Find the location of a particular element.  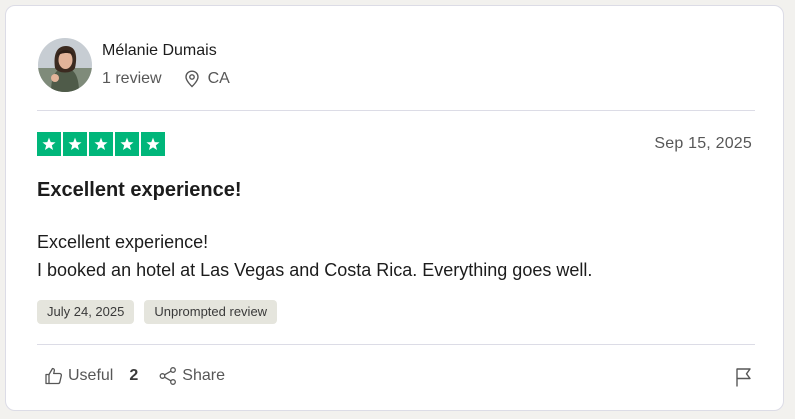

report-button is located at coordinates (744, 377).